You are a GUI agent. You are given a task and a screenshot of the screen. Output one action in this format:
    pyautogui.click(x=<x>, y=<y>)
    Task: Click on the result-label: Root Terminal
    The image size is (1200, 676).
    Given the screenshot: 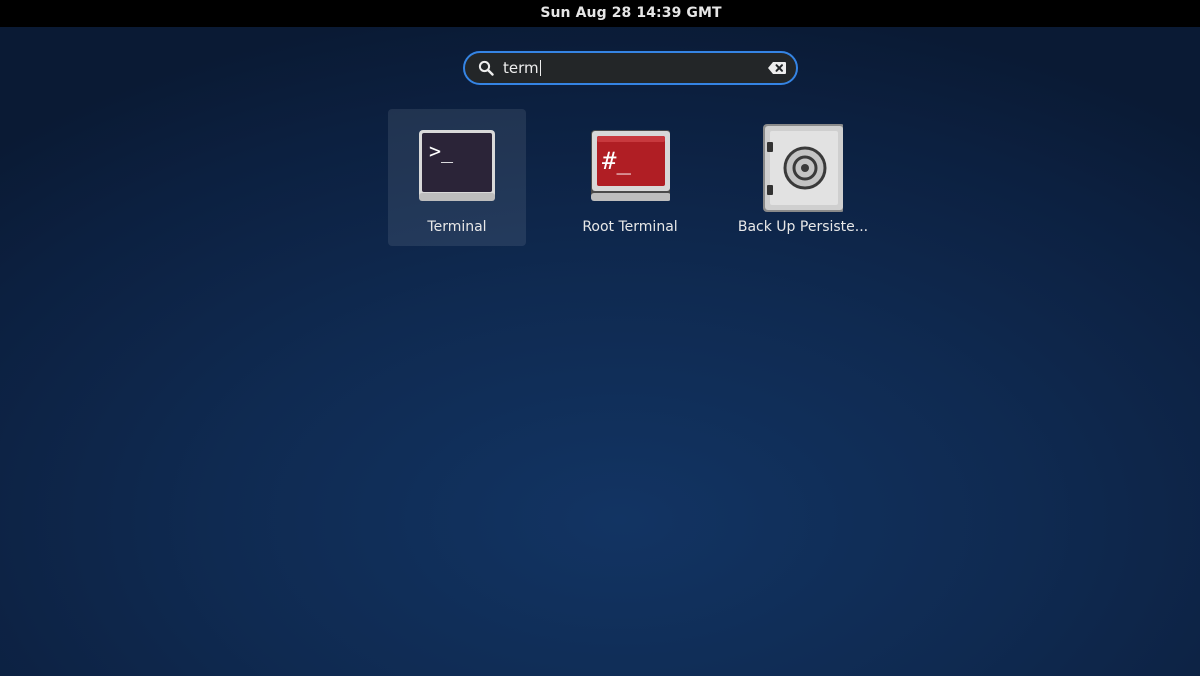 What is the action you would take?
    pyautogui.click(x=630, y=227)
    